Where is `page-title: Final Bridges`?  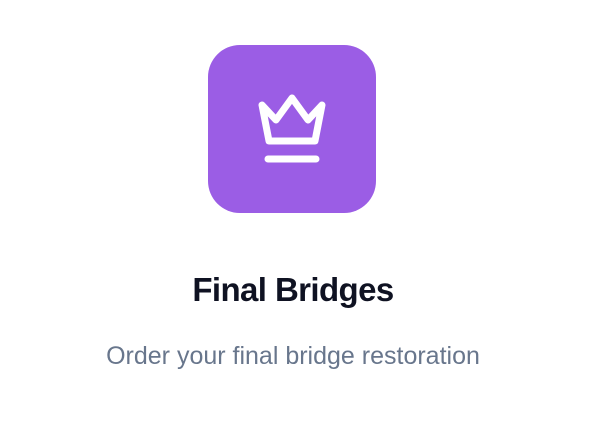 page-title: Final Bridges is located at coordinates (293, 289).